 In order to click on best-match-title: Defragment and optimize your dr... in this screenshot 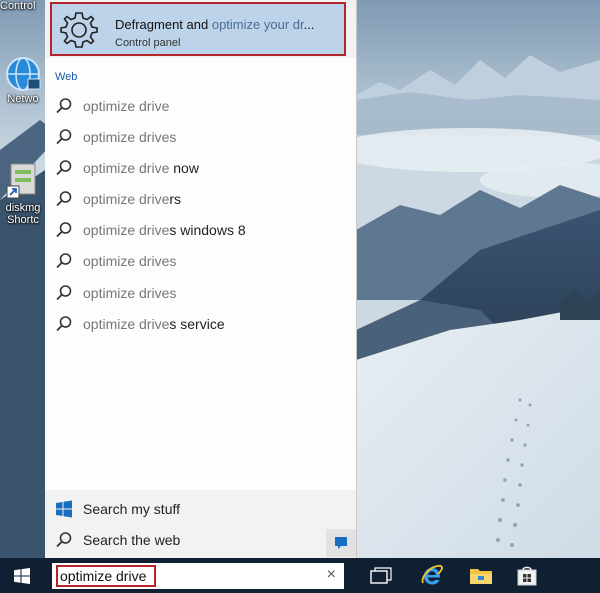, I will do `click(215, 24)`.